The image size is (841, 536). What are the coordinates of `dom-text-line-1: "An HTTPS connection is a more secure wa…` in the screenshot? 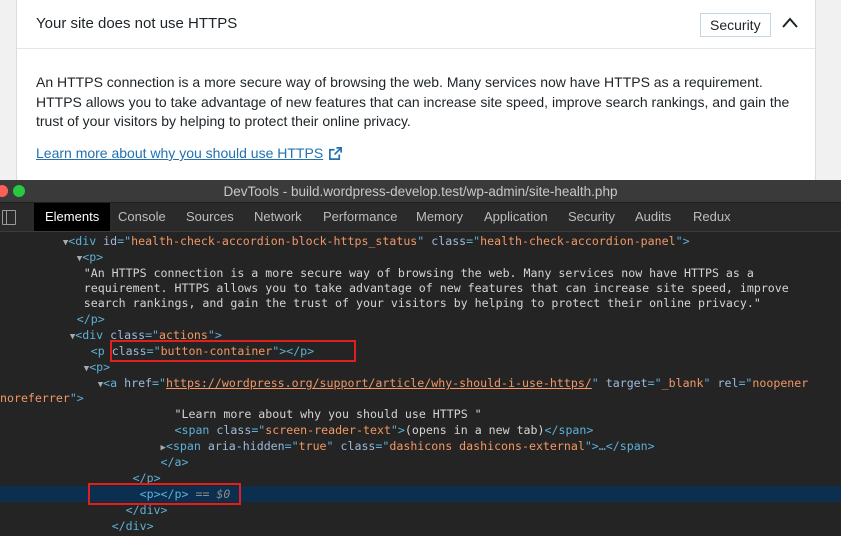 It's located at (418, 273).